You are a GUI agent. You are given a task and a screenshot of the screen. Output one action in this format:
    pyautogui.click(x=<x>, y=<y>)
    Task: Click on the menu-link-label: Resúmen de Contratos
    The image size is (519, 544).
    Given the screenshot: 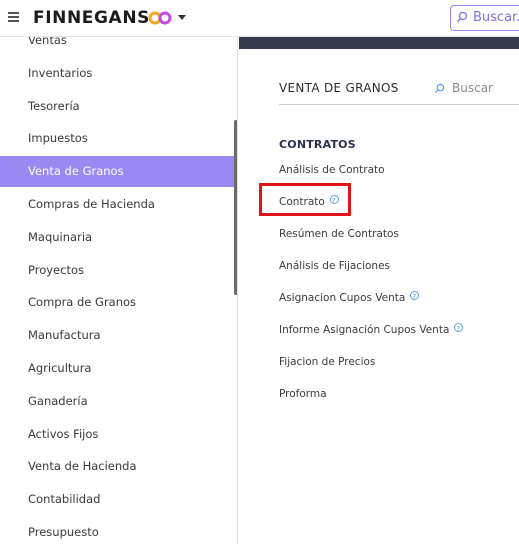 What is the action you would take?
    pyautogui.click(x=339, y=234)
    